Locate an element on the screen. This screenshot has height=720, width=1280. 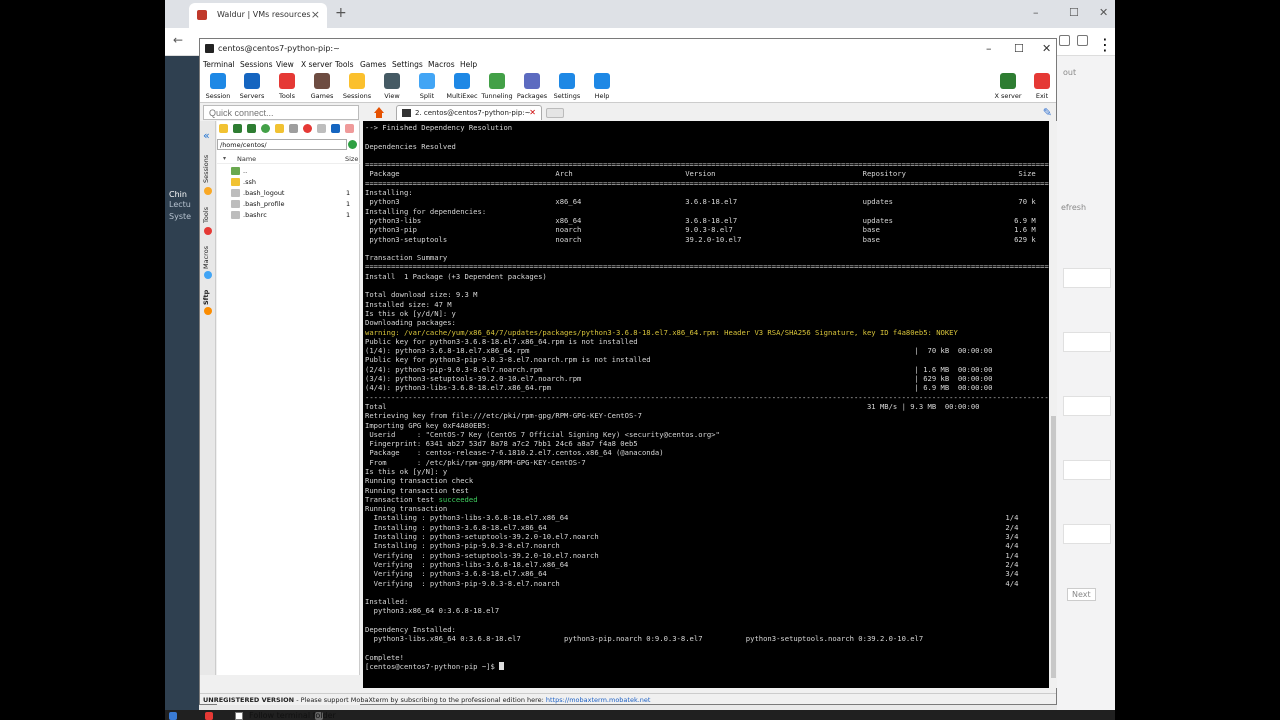
tab-session-2: 2. centos@centos7-python-pip:~ ✕ is located at coordinates (469, 112).